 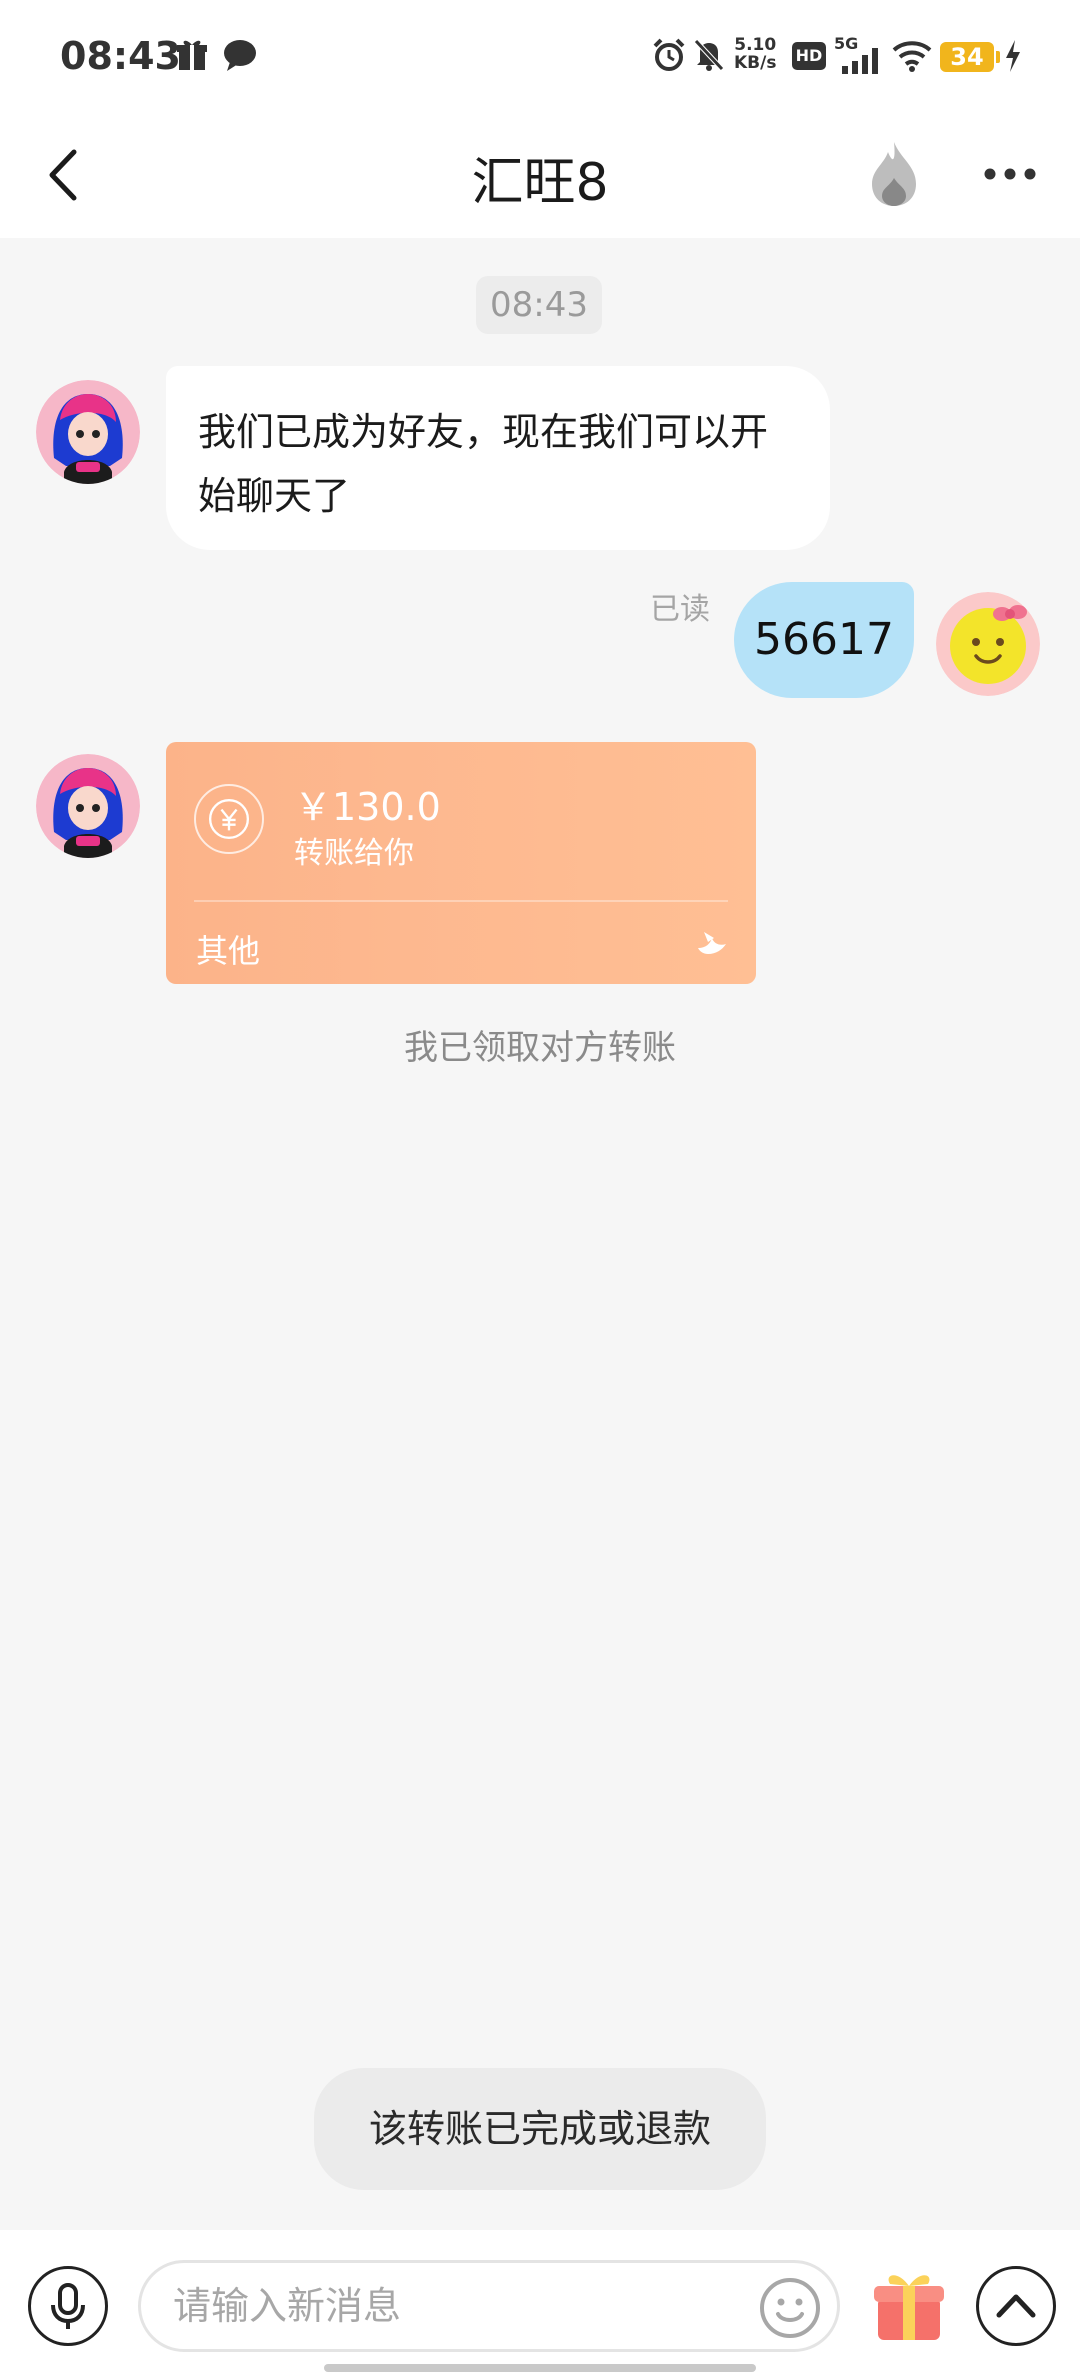 I want to click on chat-bubble-icon, so click(x=240, y=55).